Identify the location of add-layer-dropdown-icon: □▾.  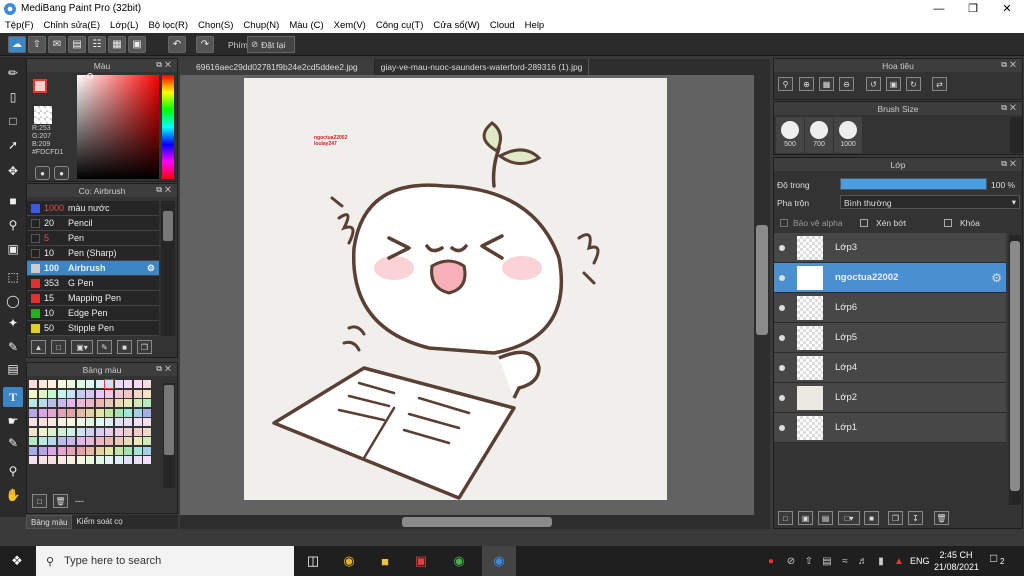
(849, 518).